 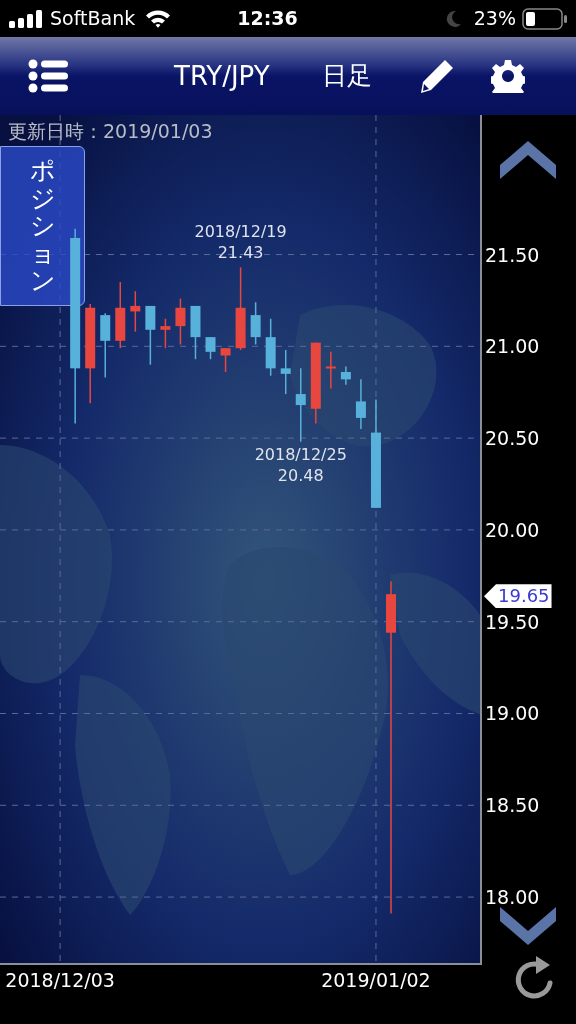 I want to click on wifi-icon, so click(x=158, y=18).